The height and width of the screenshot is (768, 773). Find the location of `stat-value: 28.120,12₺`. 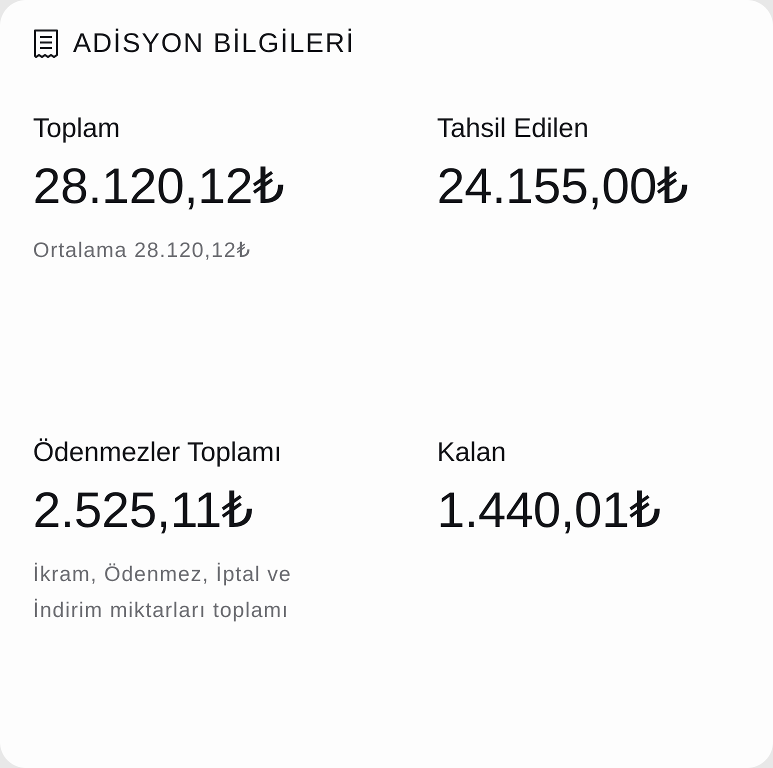

stat-value: 28.120,12₺ is located at coordinates (159, 186).